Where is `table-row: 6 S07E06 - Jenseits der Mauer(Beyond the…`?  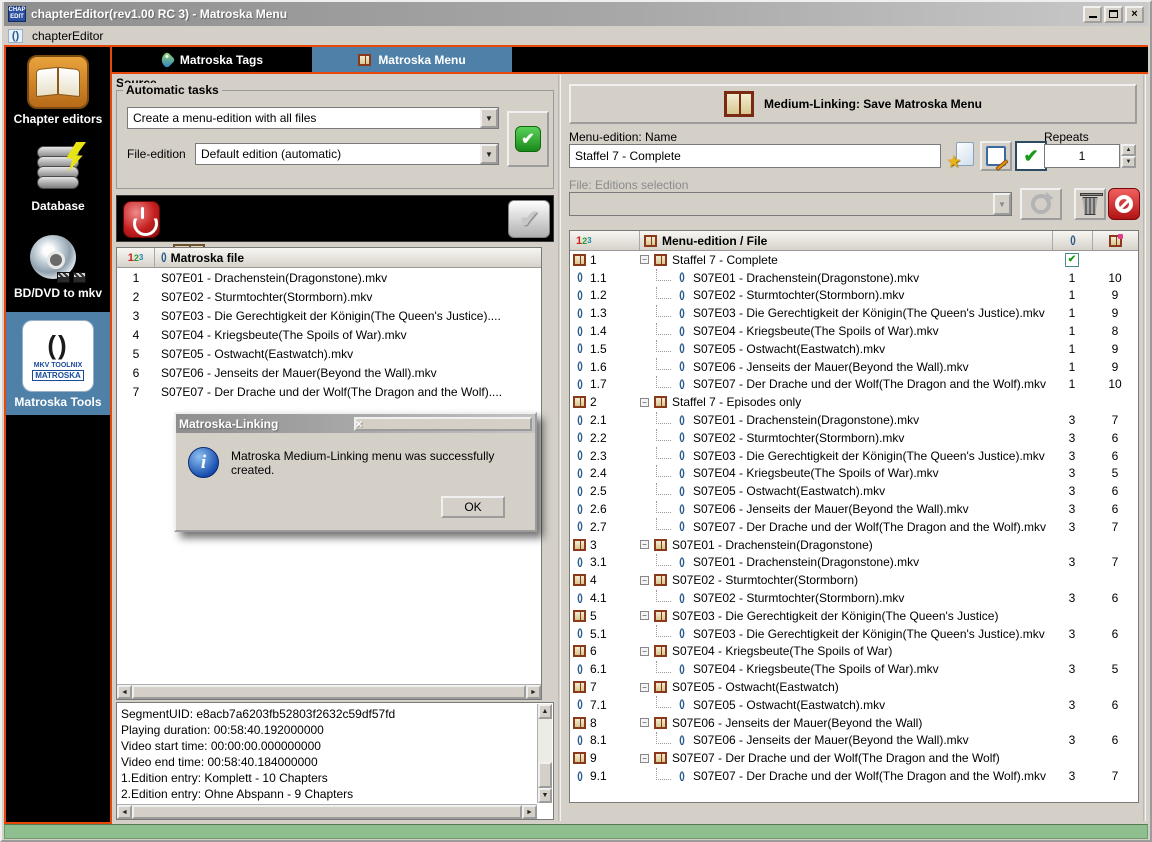
table-row: 6 S07E06 - Jenseits der Mauer(Beyond the… is located at coordinates (329, 372).